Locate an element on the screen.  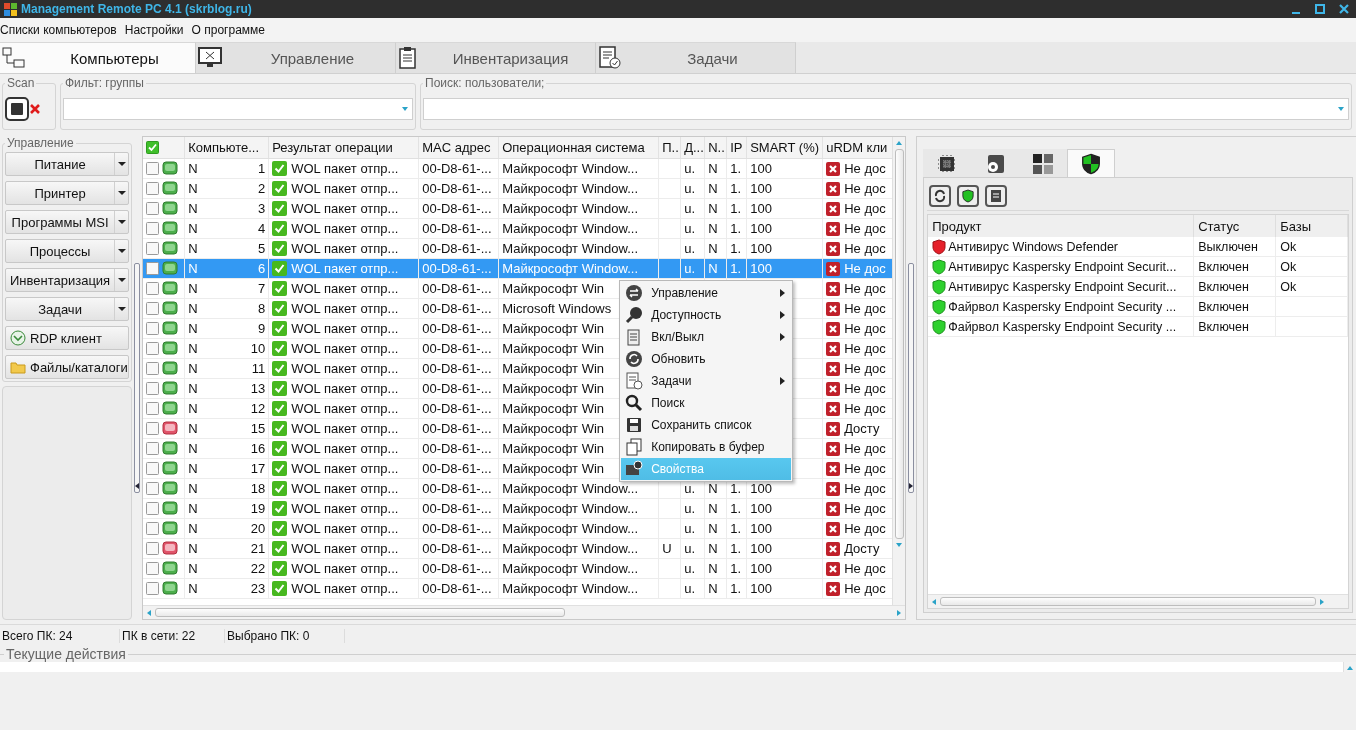
table-row: N 1 WOL пакет отпр... 00-D8-61-... Майкрософт Window... u. N 1. 100 Не дос is located at coordinates (518, 169).